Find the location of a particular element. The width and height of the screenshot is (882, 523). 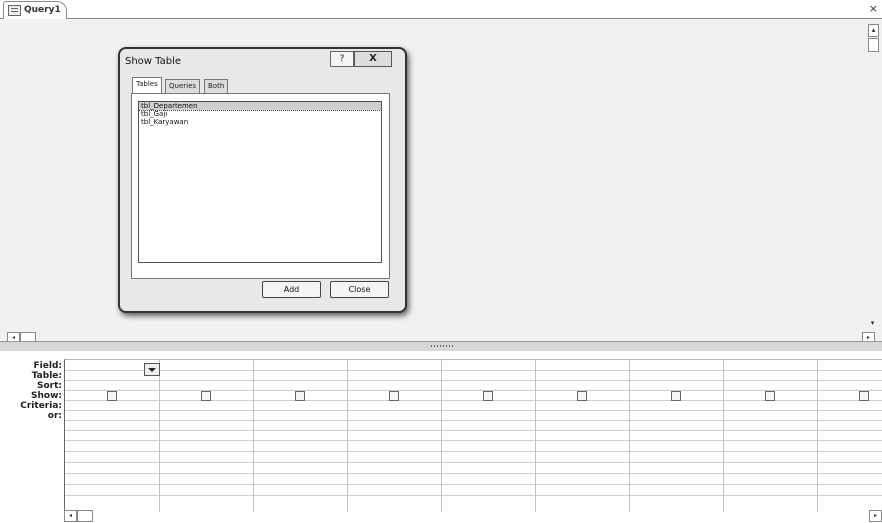

scroll-thumb is located at coordinates (873, 45).